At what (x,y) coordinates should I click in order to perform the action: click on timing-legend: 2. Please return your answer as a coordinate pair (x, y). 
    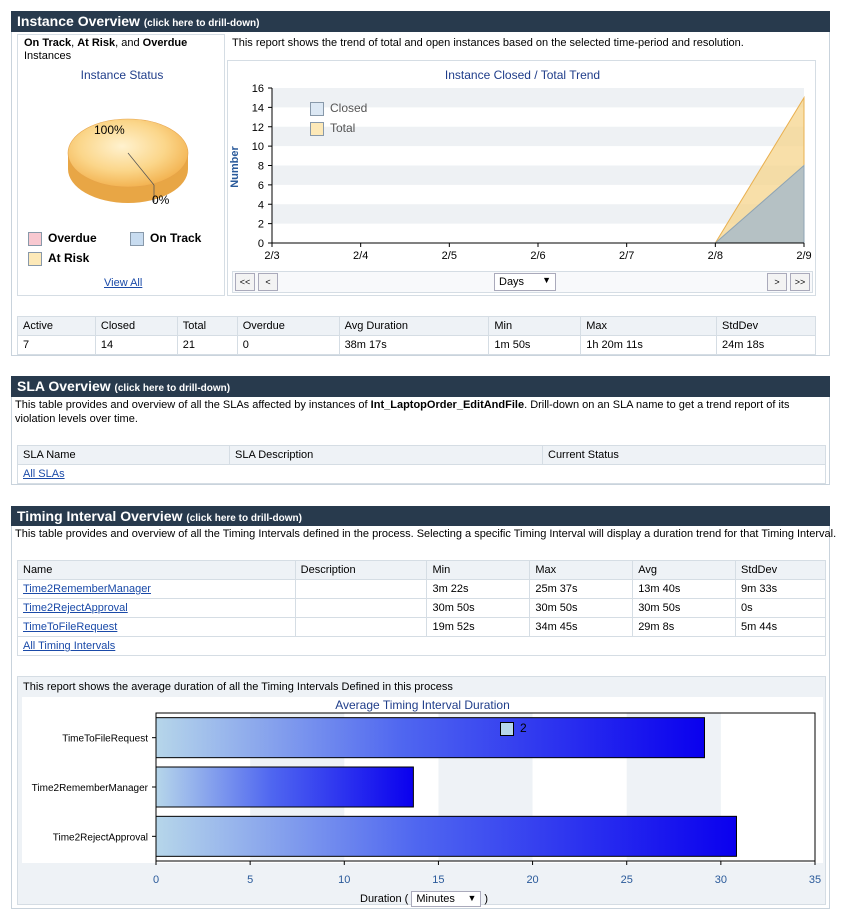
    Looking at the image, I should click on (513, 728).